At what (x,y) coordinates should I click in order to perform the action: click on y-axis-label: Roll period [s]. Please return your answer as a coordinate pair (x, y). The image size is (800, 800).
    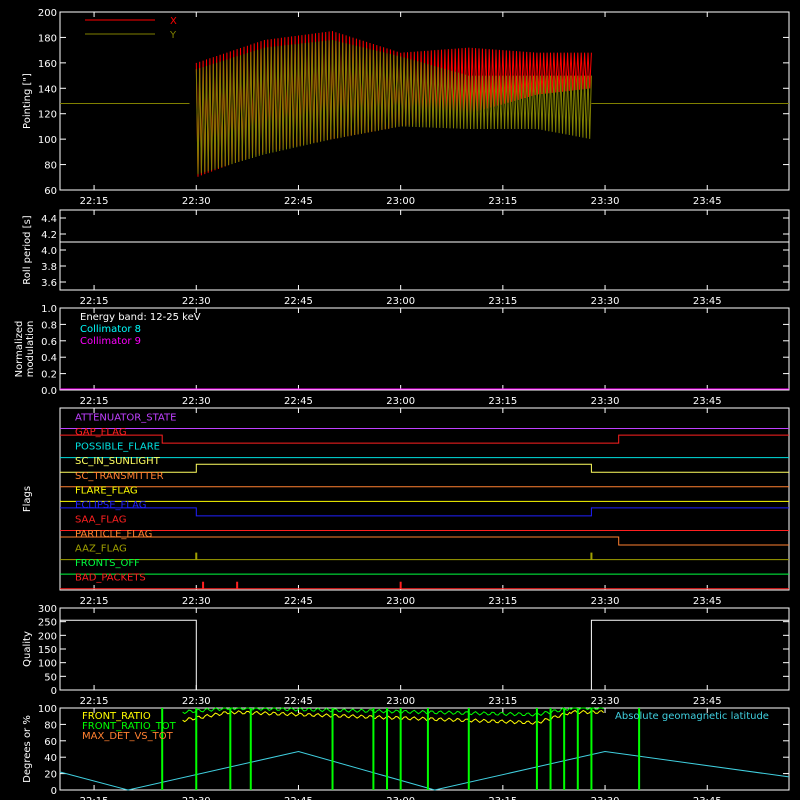
    Looking at the image, I should click on (27, 249).